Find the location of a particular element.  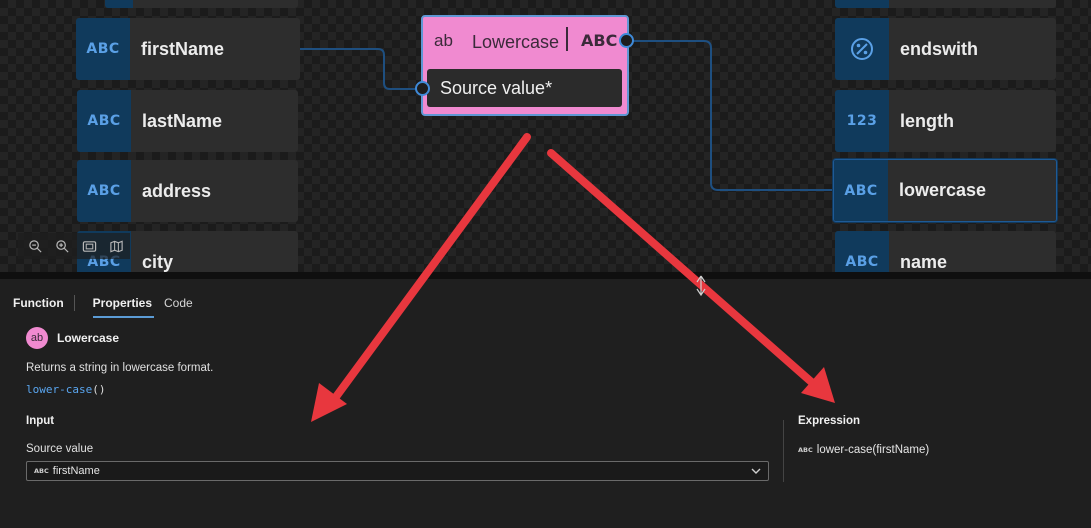

function-signature: lower-case() is located at coordinates (65, 389).